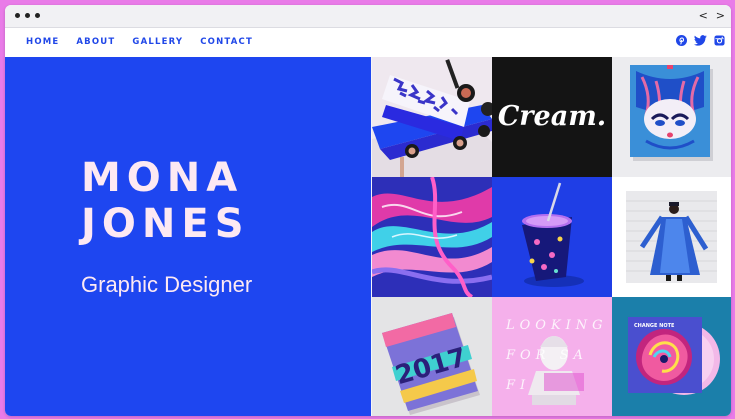  I want to click on twitter-icon, so click(700, 40).